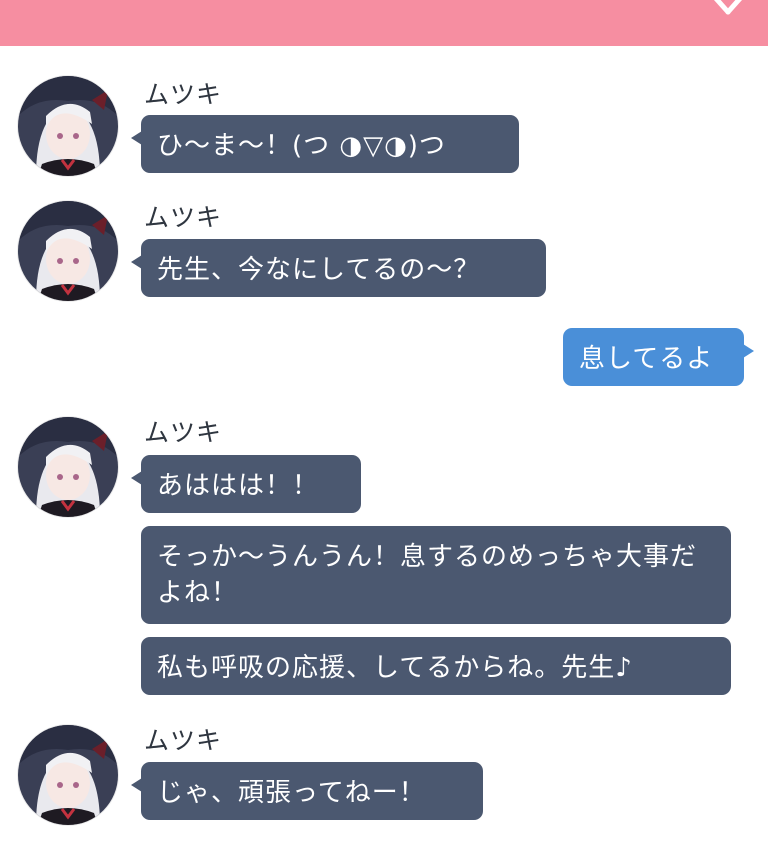  Describe the element at coordinates (646, 359) in the screenshot. I see `message-text: 息してるよ` at that location.